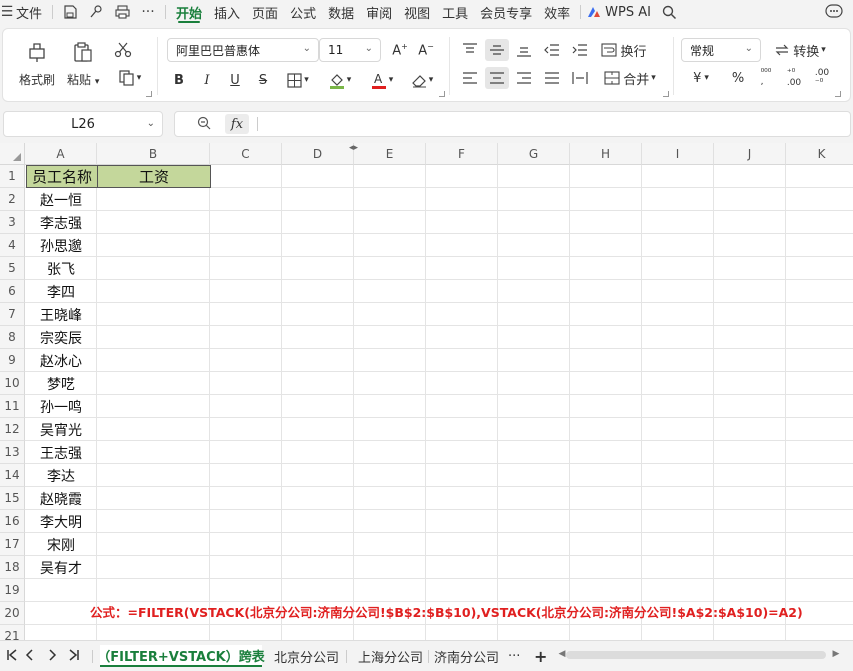  Describe the element at coordinates (7, 12) in the screenshot. I see `hamburger-menu-icon: ☰` at that location.